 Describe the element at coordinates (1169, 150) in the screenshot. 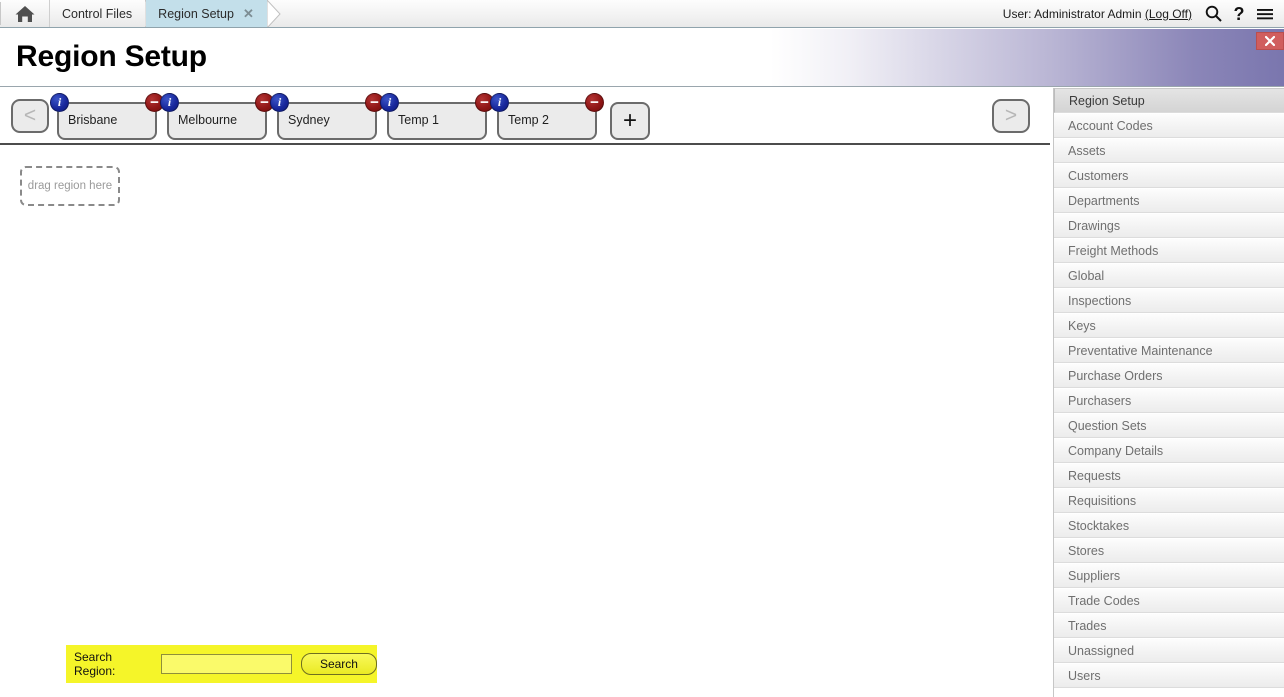

I see `sidebar-item-assets: Assets` at that location.